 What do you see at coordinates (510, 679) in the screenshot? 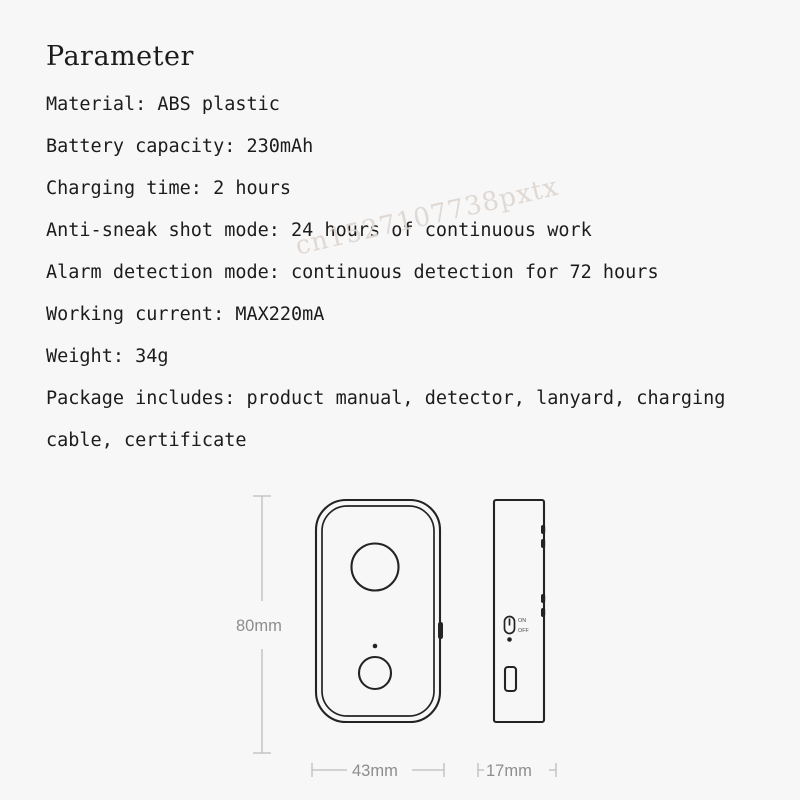
I see `usb-charging-port` at bounding box center [510, 679].